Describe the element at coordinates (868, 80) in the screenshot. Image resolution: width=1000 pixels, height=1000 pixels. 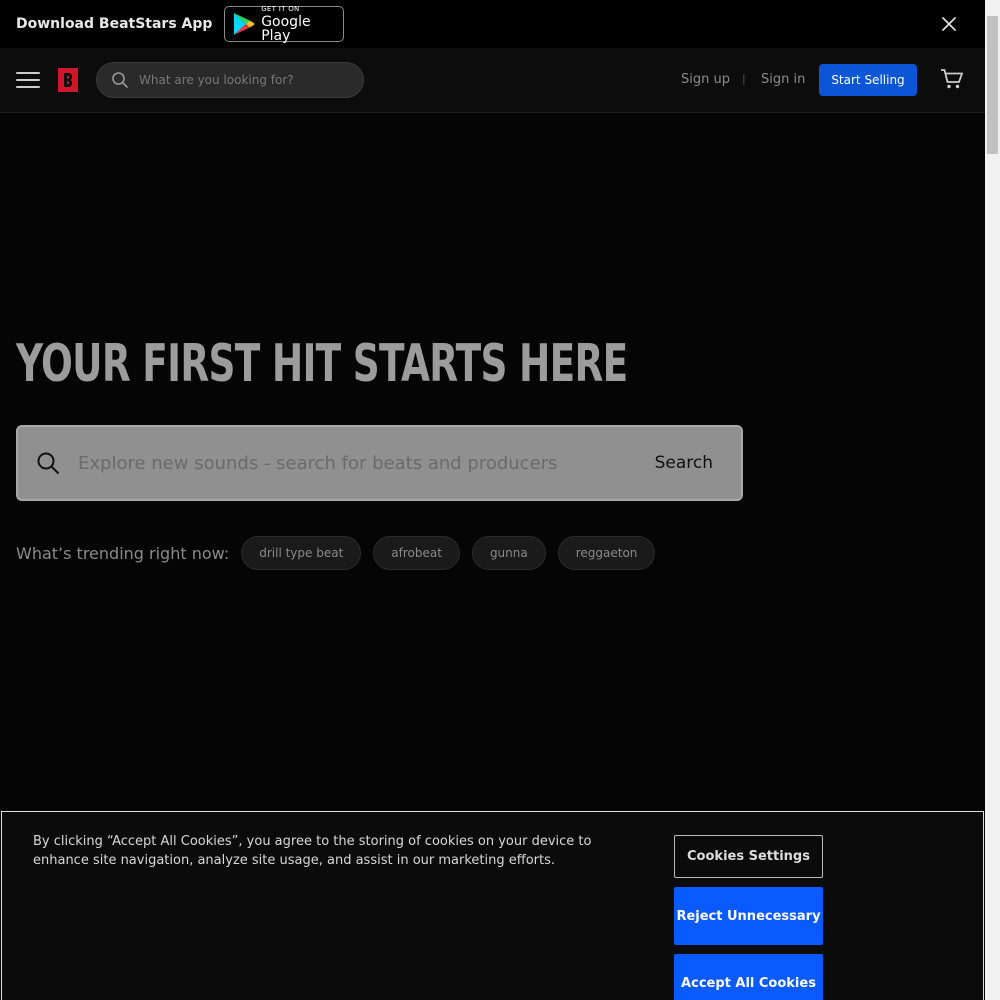
I see `start-selling-button: Start Selling` at that location.